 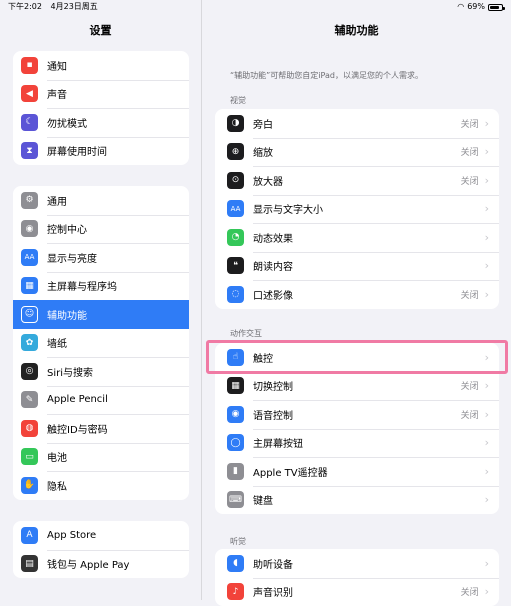 What do you see at coordinates (235, 123) in the screenshot?
I see `voiceover-icon: ◑` at bounding box center [235, 123].